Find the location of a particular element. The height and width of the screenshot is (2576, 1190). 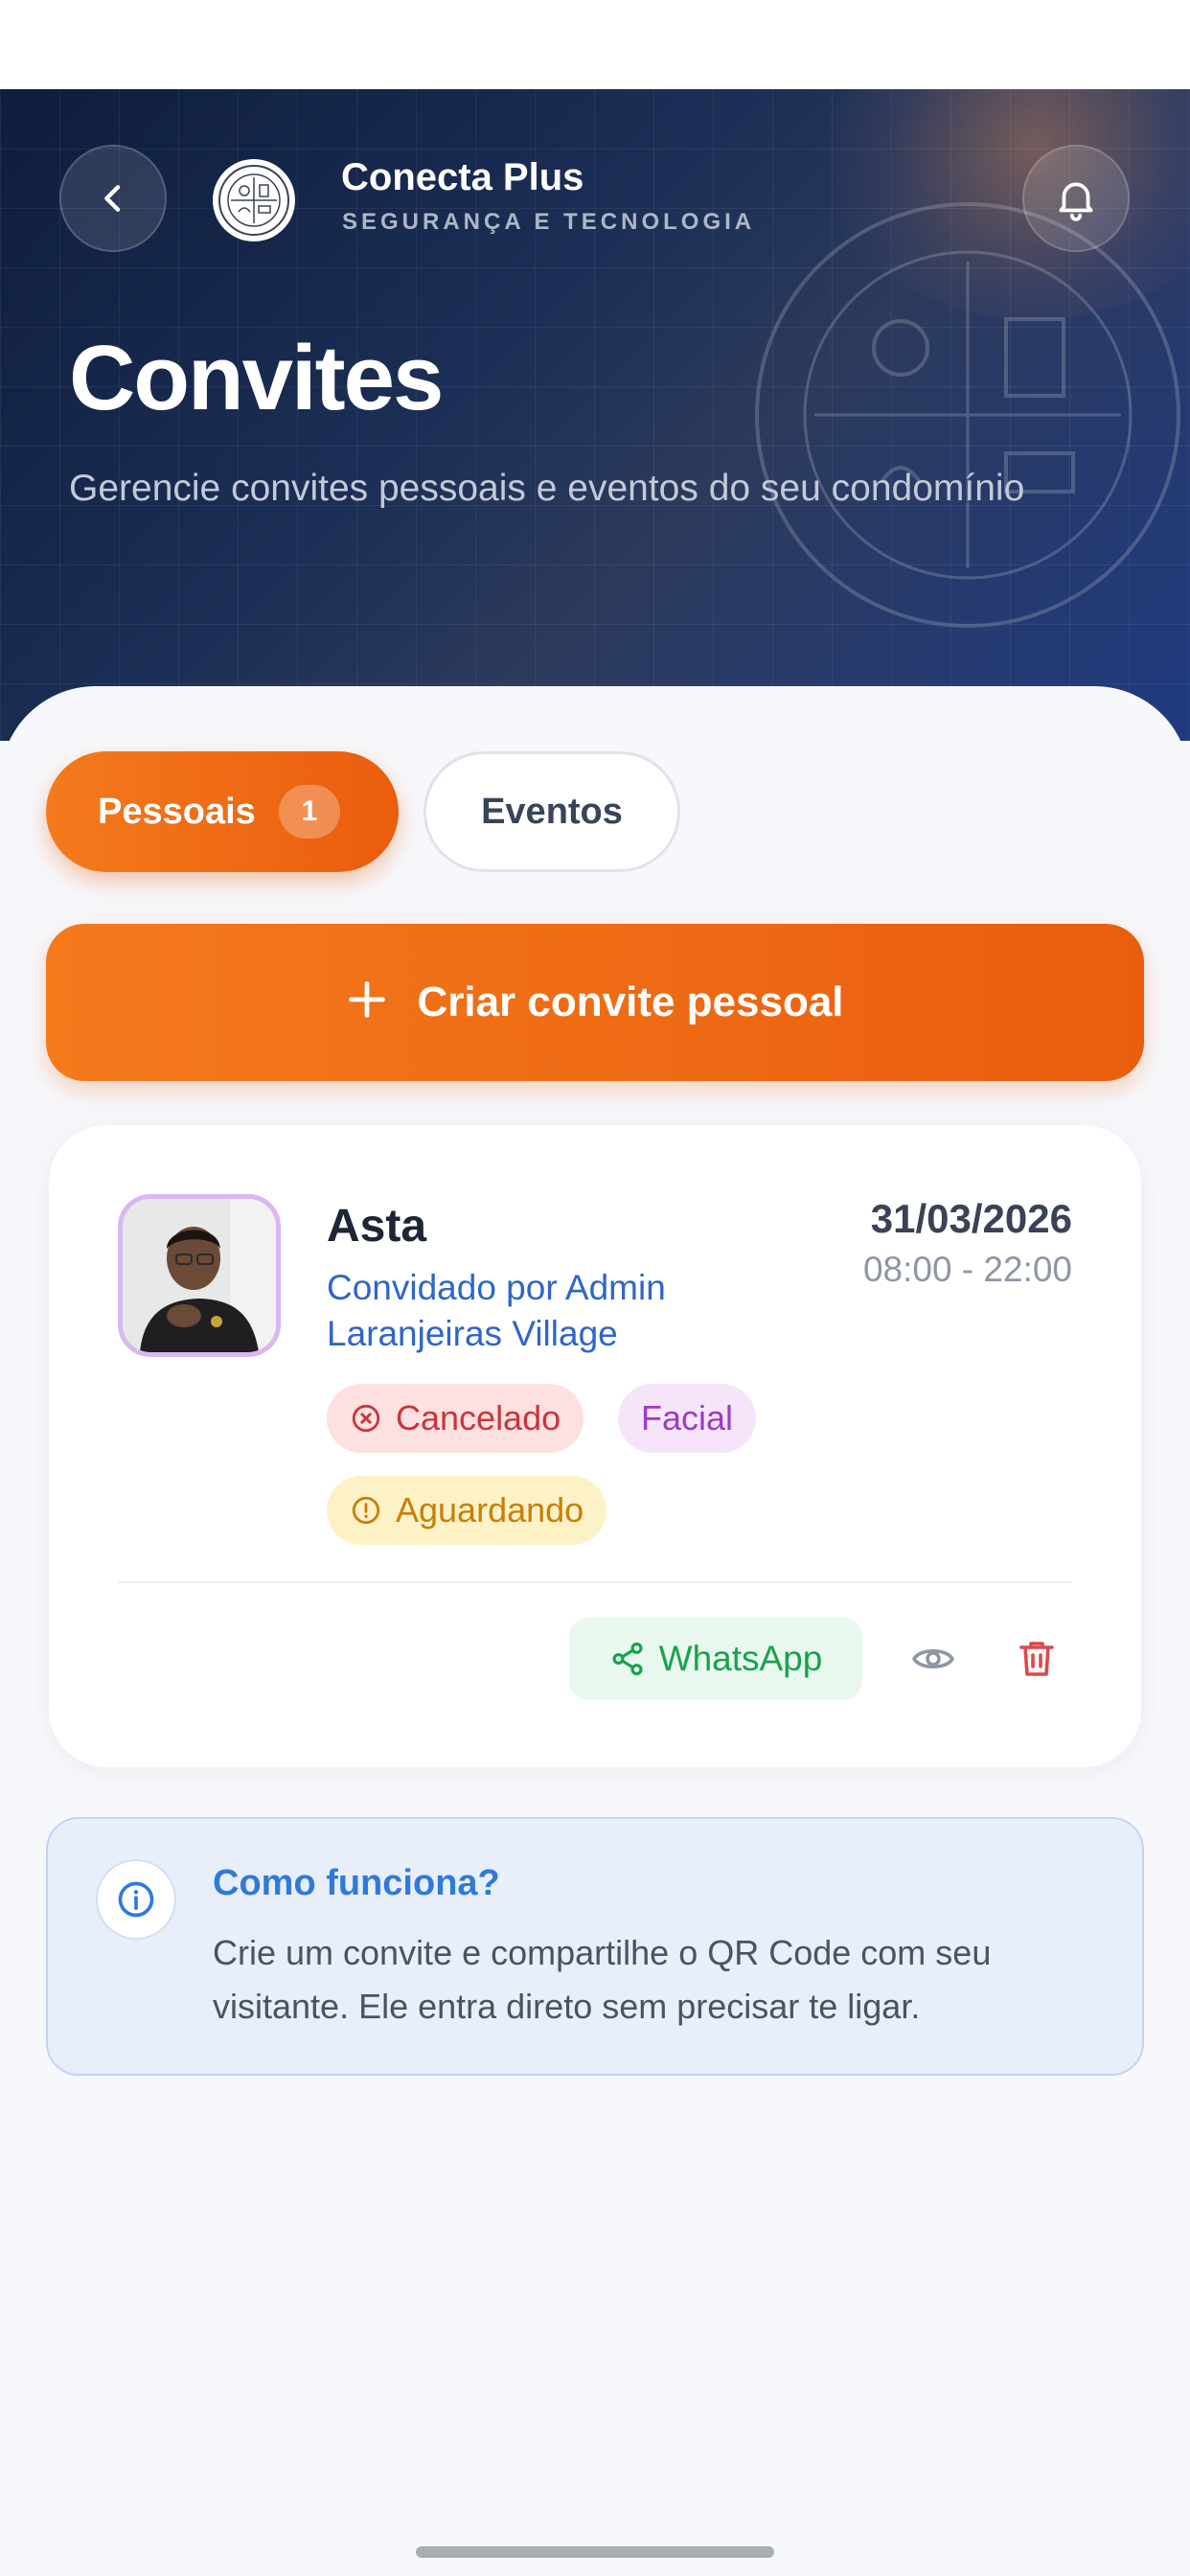

delete-invite-button is located at coordinates (1037, 1659).